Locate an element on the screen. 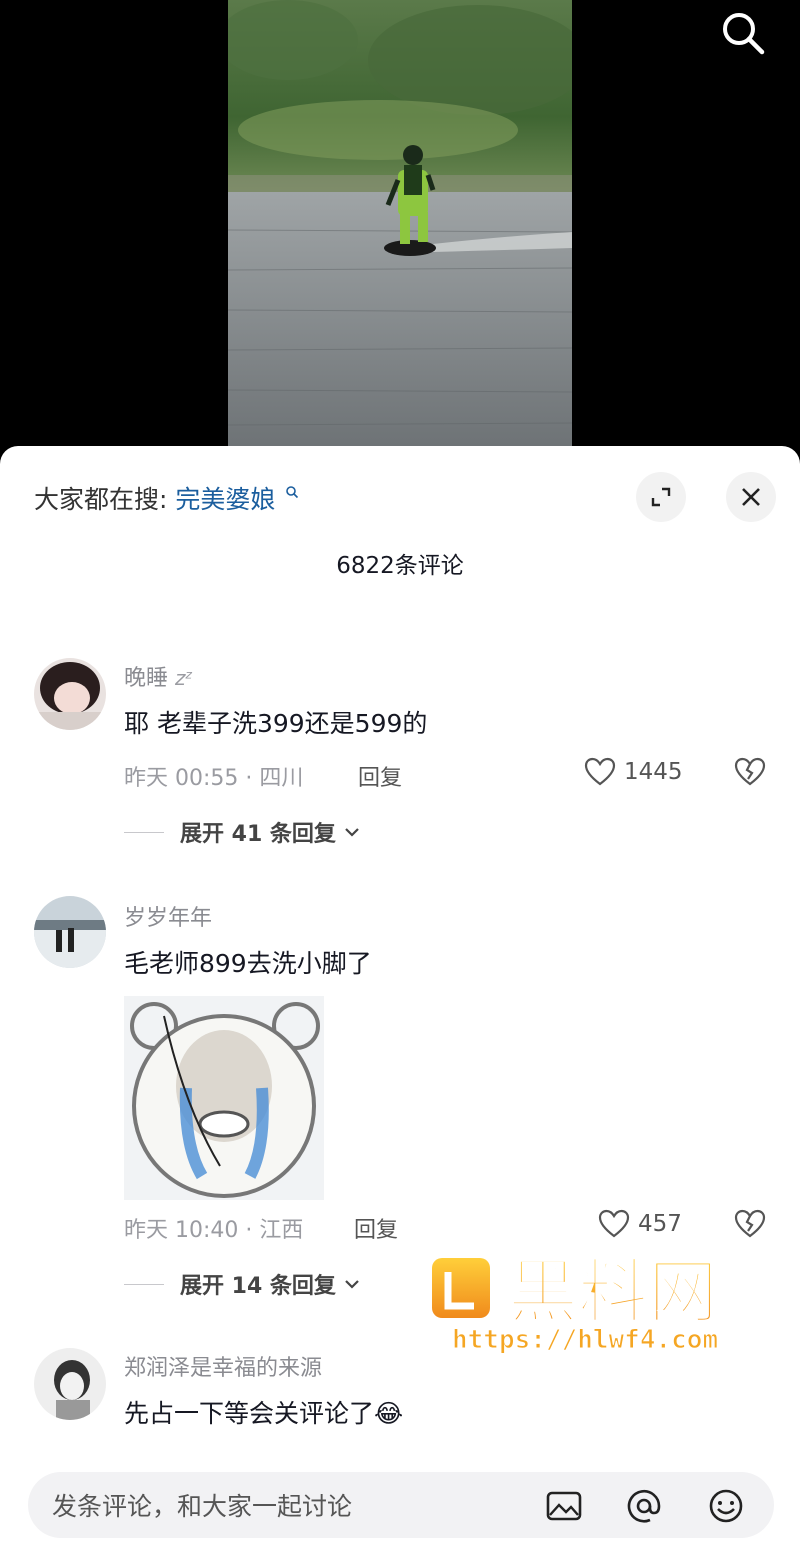  close-button is located at coordinates (751, 497).